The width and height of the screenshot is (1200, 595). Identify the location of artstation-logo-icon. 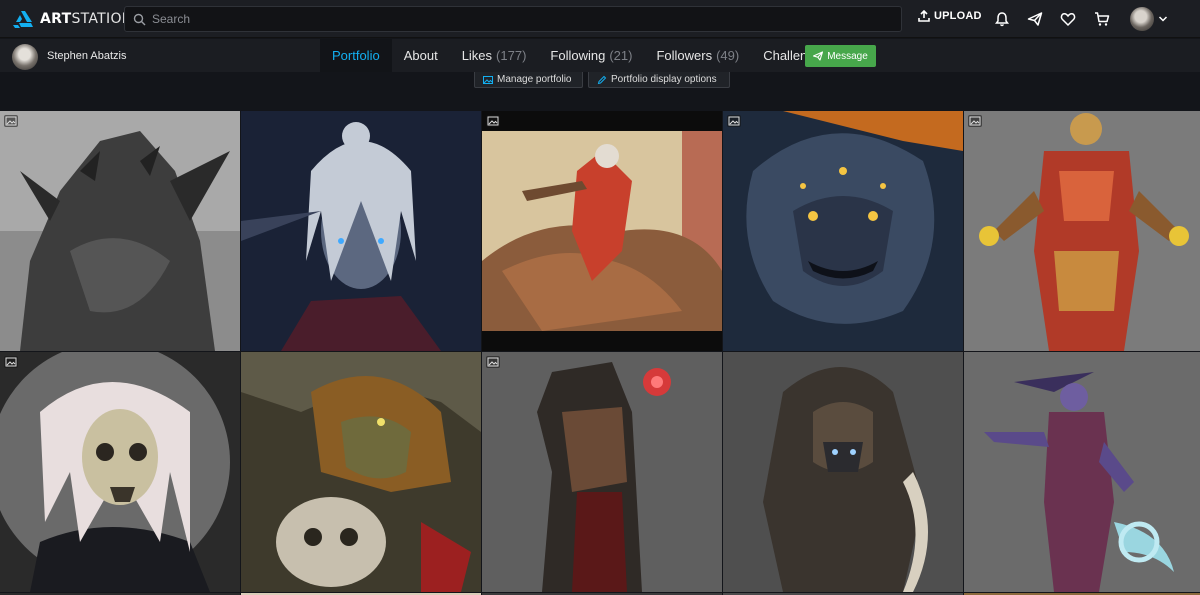
(23, 19).